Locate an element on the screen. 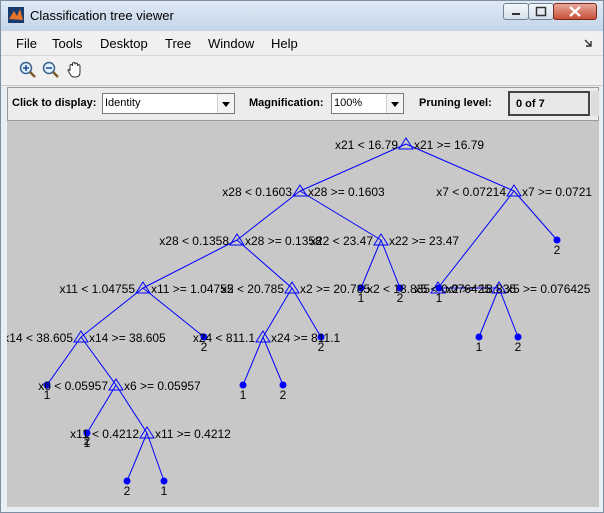  toolbar is located at coordinates (302, 71).